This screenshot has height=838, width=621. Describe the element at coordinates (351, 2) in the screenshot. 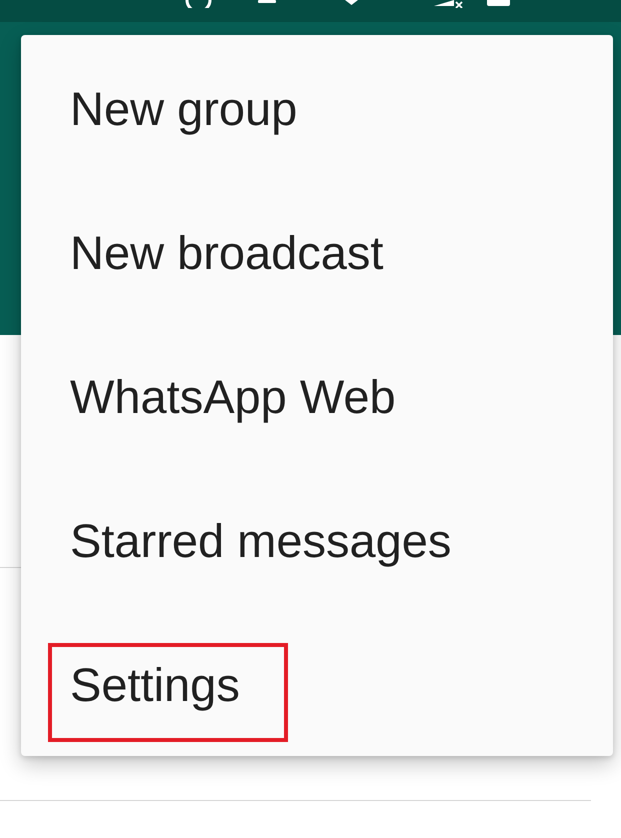

I see `wifi-icon` at that location.